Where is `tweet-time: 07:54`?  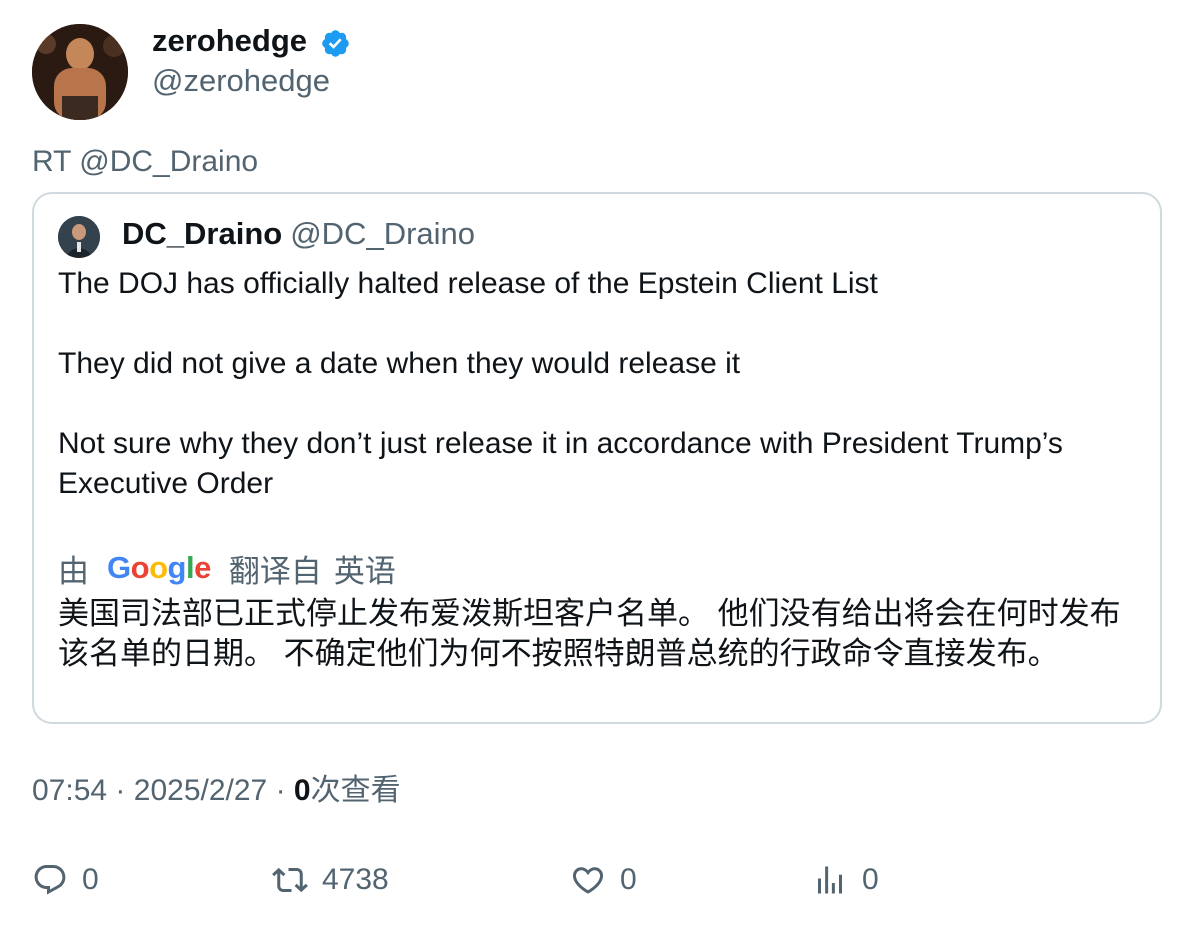 tweet-time: 07:54 is located at coordinates (69, 790).